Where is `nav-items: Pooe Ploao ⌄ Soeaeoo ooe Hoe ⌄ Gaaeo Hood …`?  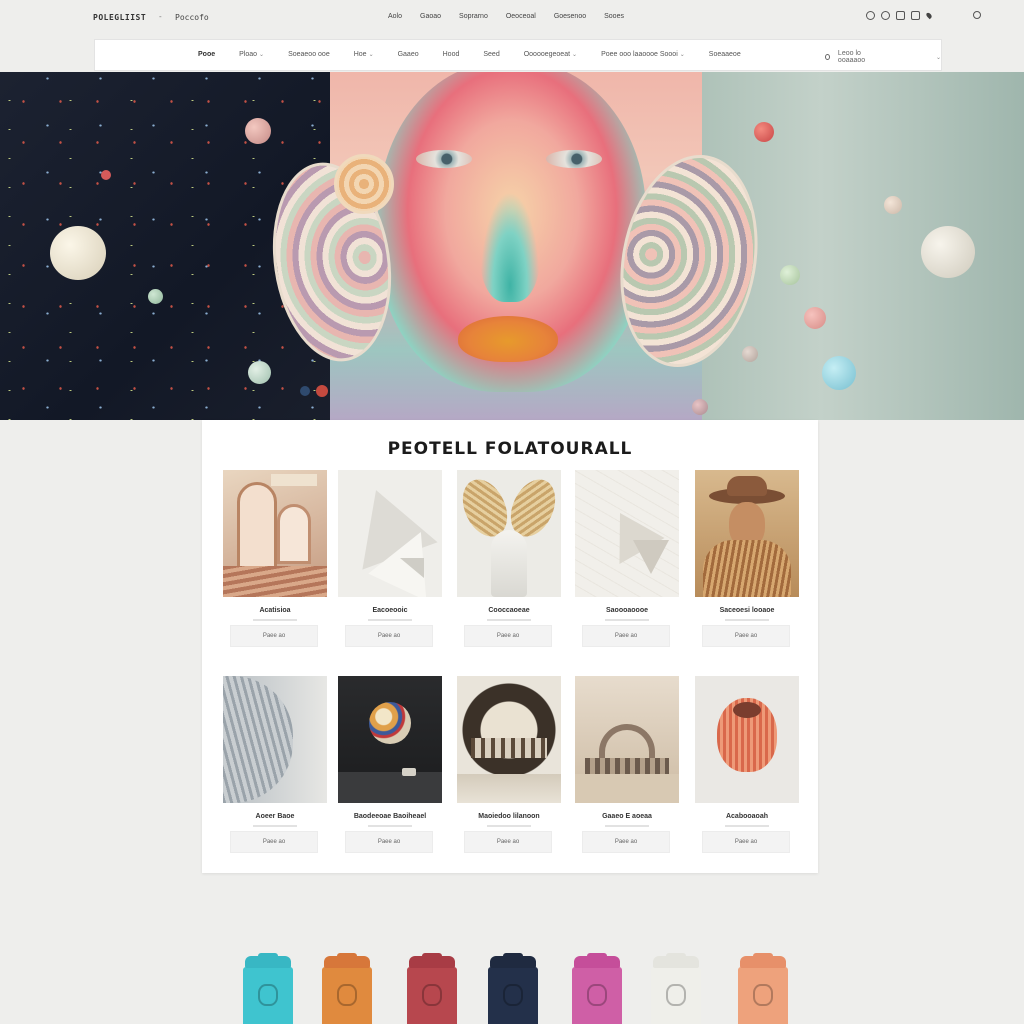 nav-items: Pooe Ploao ⌄ Soeaeoo ooe Hoe ⌄ Gaaeo Hood … is located at coordinates (469, 54).